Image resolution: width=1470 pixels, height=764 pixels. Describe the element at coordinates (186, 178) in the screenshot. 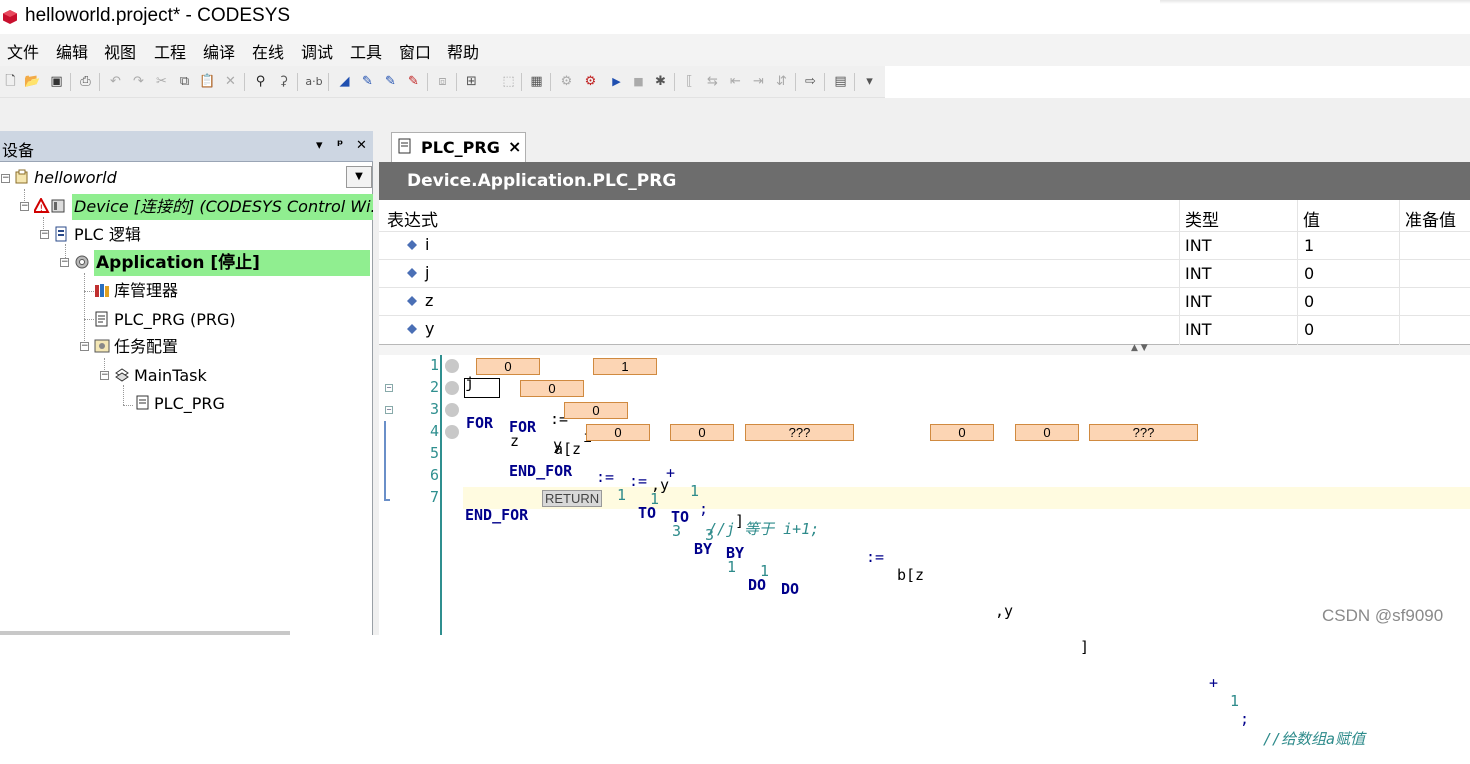

I see `tree-root-row: − helloworld ▼` at that location.